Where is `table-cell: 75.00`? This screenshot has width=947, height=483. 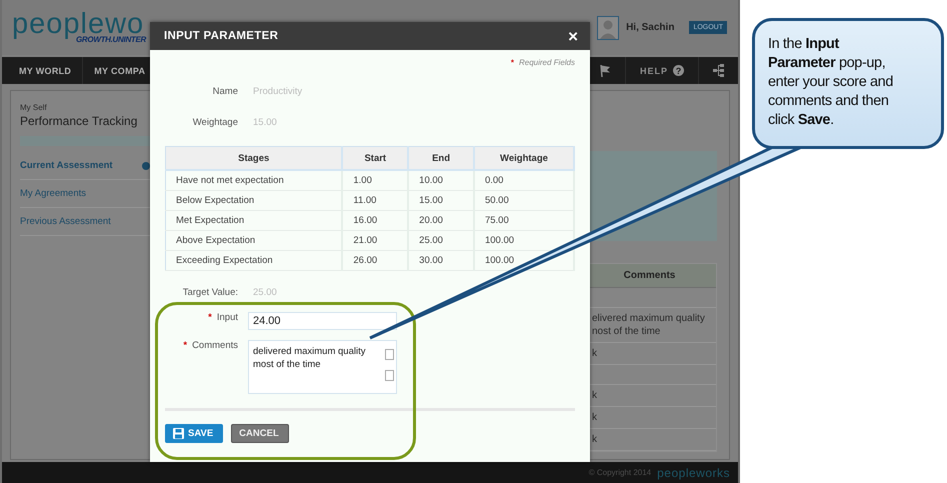
table-cell: 75.00 is located at coordinates (524, 220).